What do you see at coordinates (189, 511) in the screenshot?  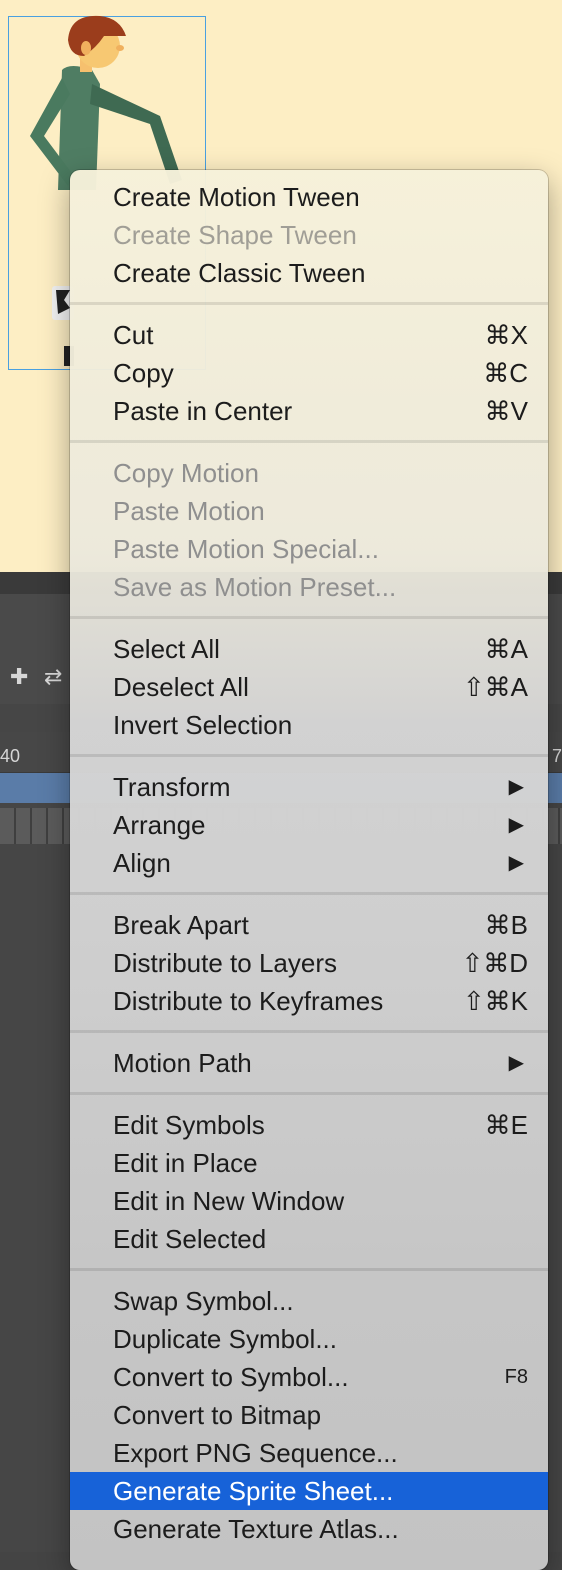 I see `menu-item-label: Paste Motion` at bounding box center [189, 511].